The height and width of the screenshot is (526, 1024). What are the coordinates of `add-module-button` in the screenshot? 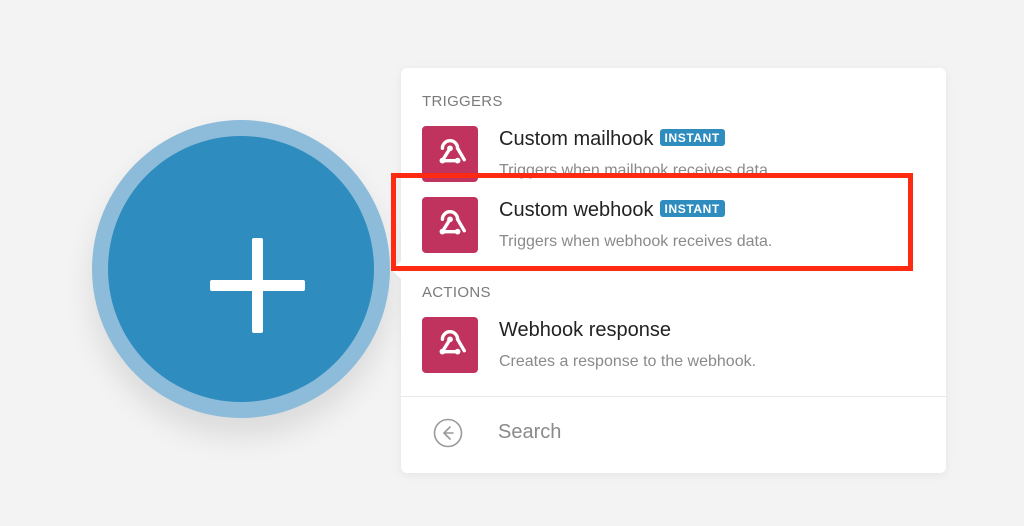 It's located at (241, 269).